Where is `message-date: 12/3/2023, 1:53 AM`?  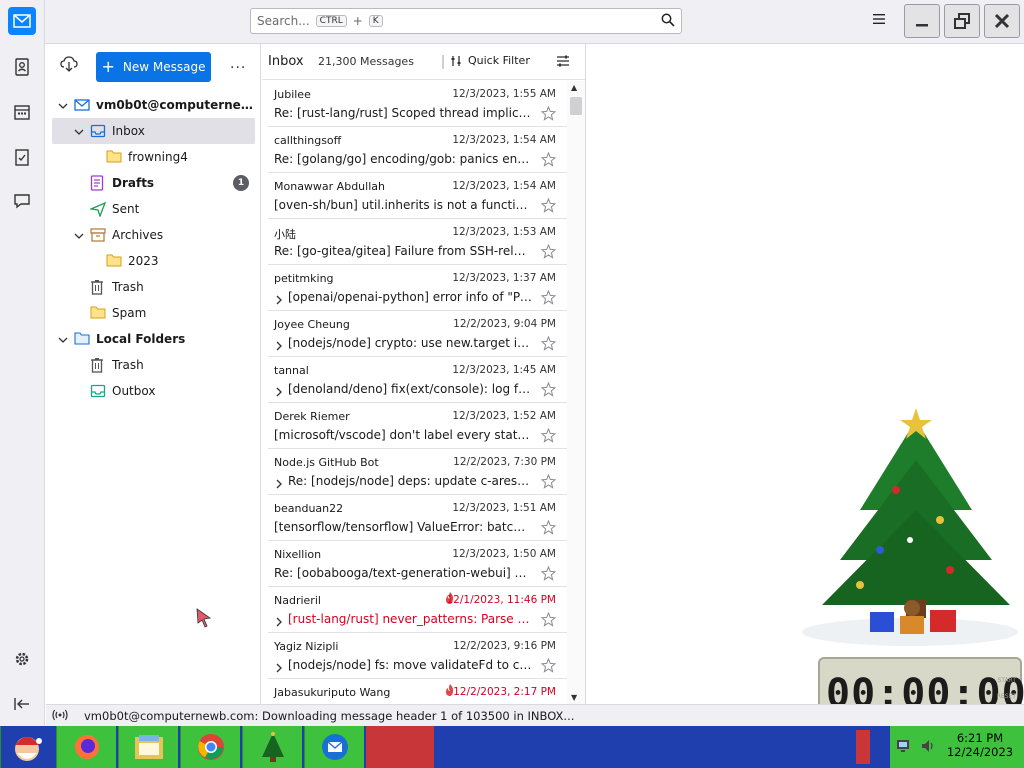
message-date: 12/3/2023, 1:53 AM is located at coordinates (504, 232).